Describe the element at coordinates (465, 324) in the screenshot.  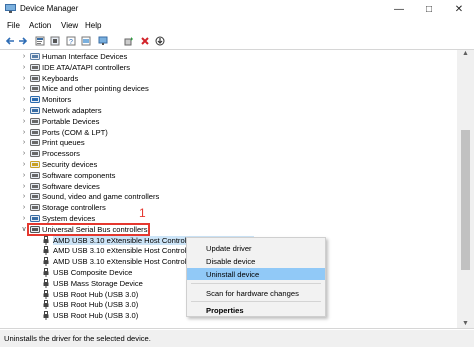
I see `scroll-down-icon: ▼` at that location.